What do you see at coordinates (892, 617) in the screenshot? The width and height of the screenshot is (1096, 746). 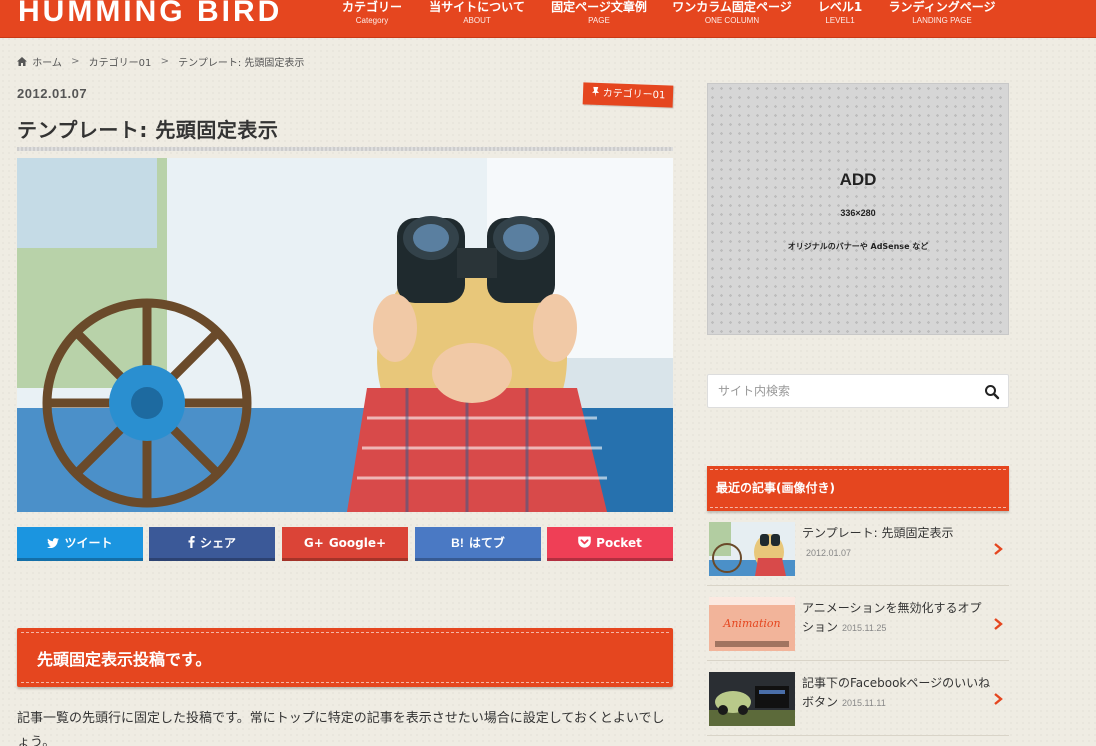 I see `recent-post-title: アニメーションを無効化するオプション` at bounding box center [892, 617].